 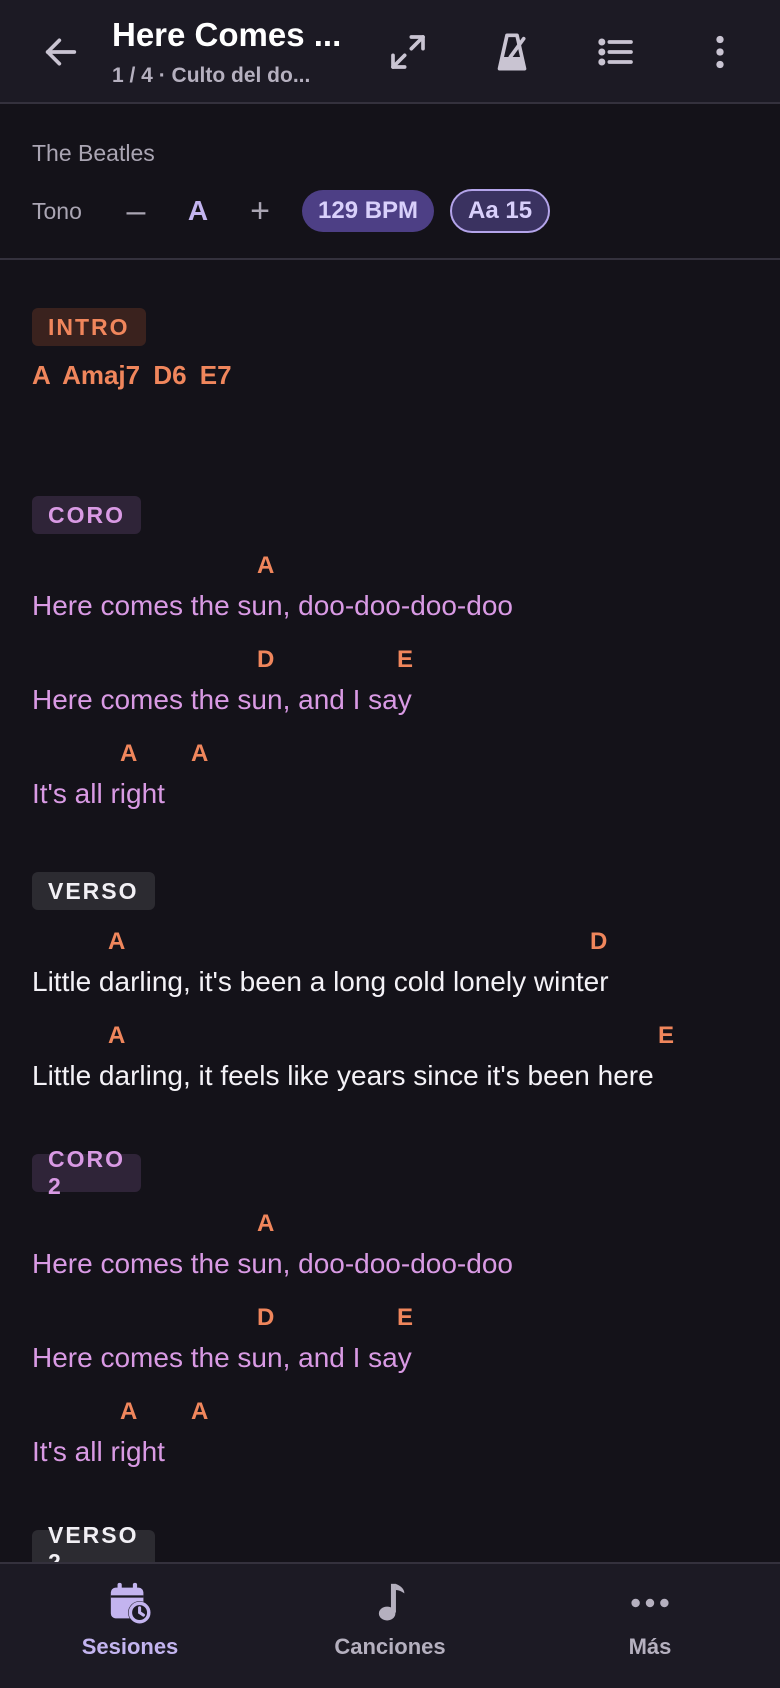 What do you see at coordinates (93, 891) in the screenshot?
I see `section-tag: VERSO` at bounding box center [93, 891].